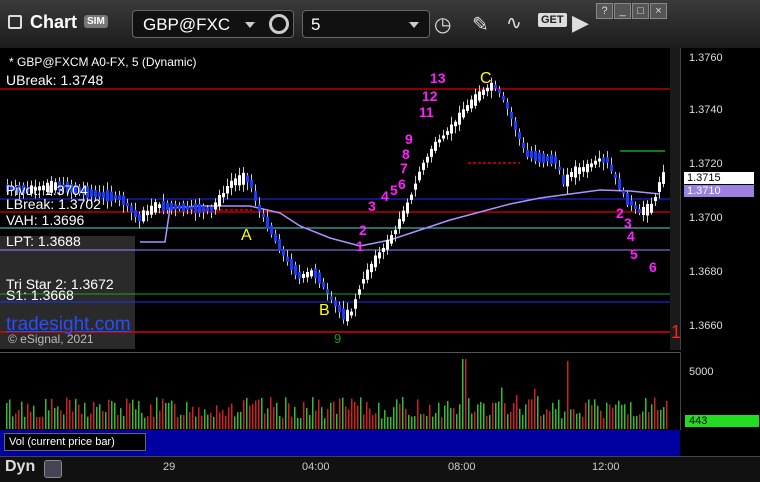  Describe the element at coordinates (366, 24) in the screenshot. I see `interval-select: 5` at that location.